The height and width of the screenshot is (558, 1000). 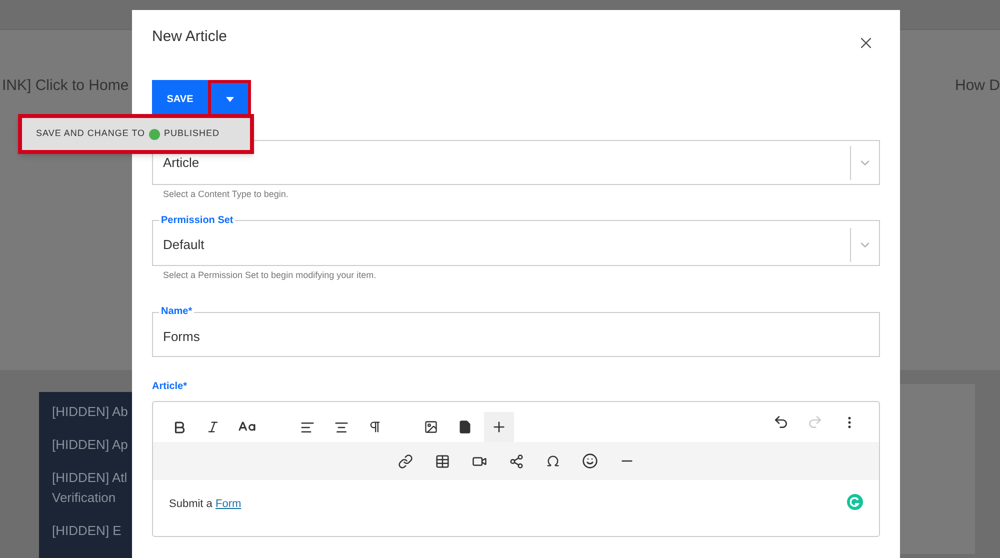 I want to click on text-link: Form, so click(x=228, y=504).